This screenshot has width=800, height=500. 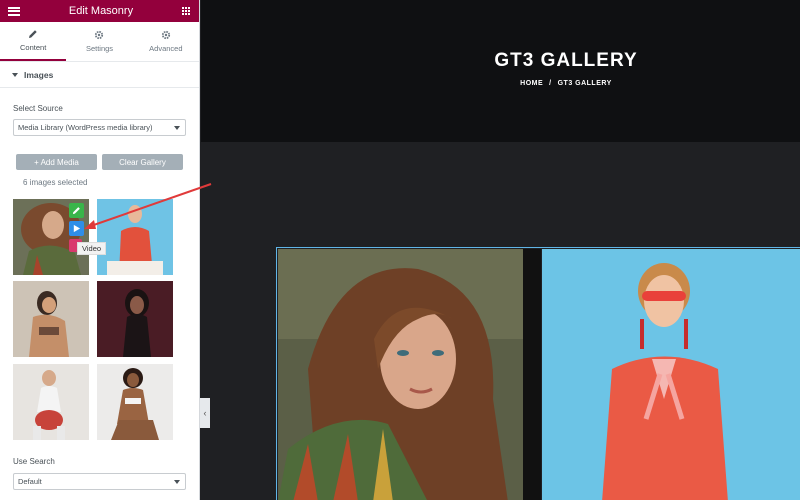 I want to click on use-search-label: Use Search, so click(x=34, y=461).